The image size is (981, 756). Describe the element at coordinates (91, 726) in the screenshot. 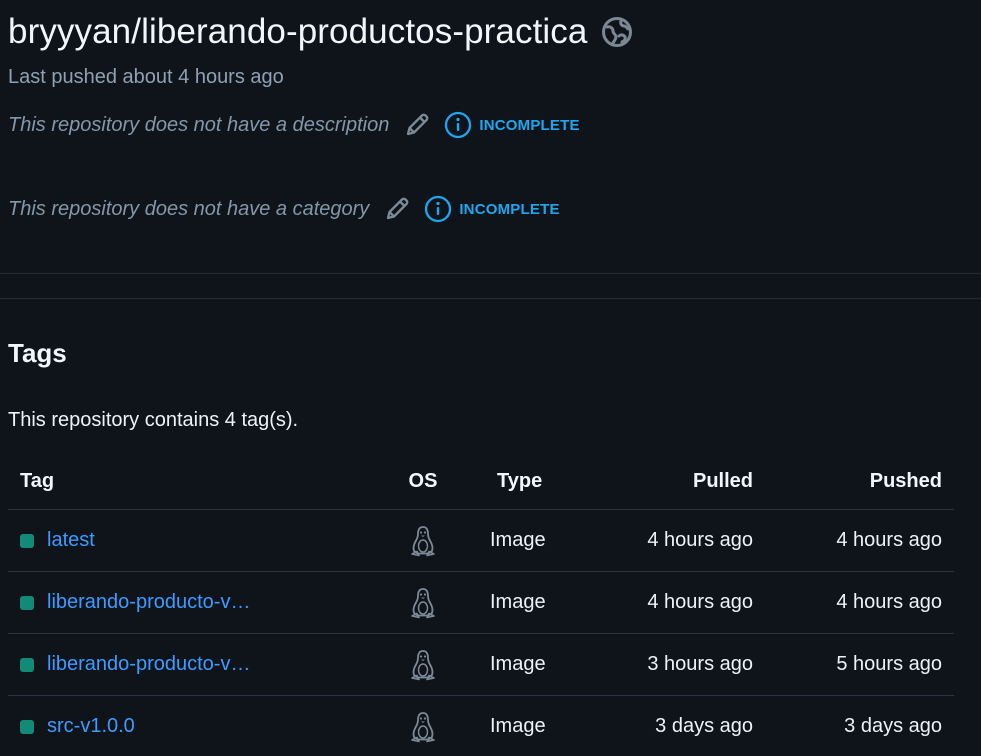

I see `tag-link: src-v1.0.0` at that location.